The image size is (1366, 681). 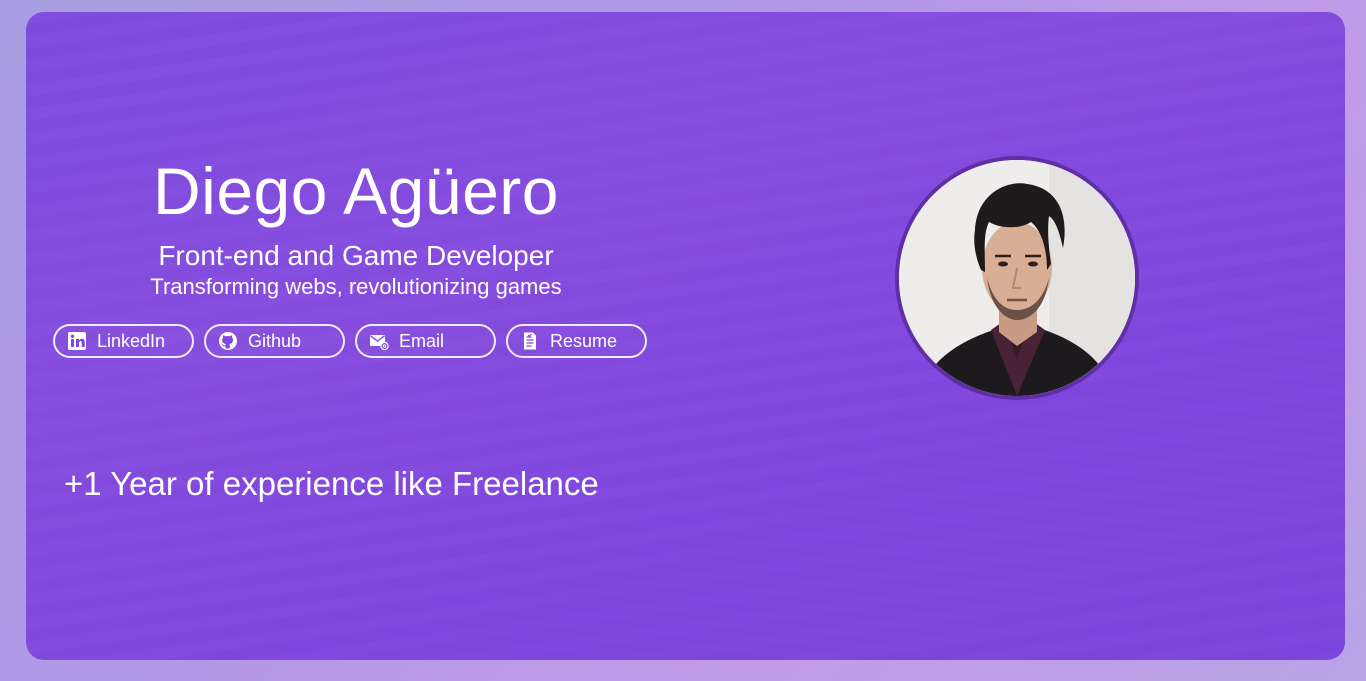 I want to click on email-button: Email, so click(x=425, y=341).